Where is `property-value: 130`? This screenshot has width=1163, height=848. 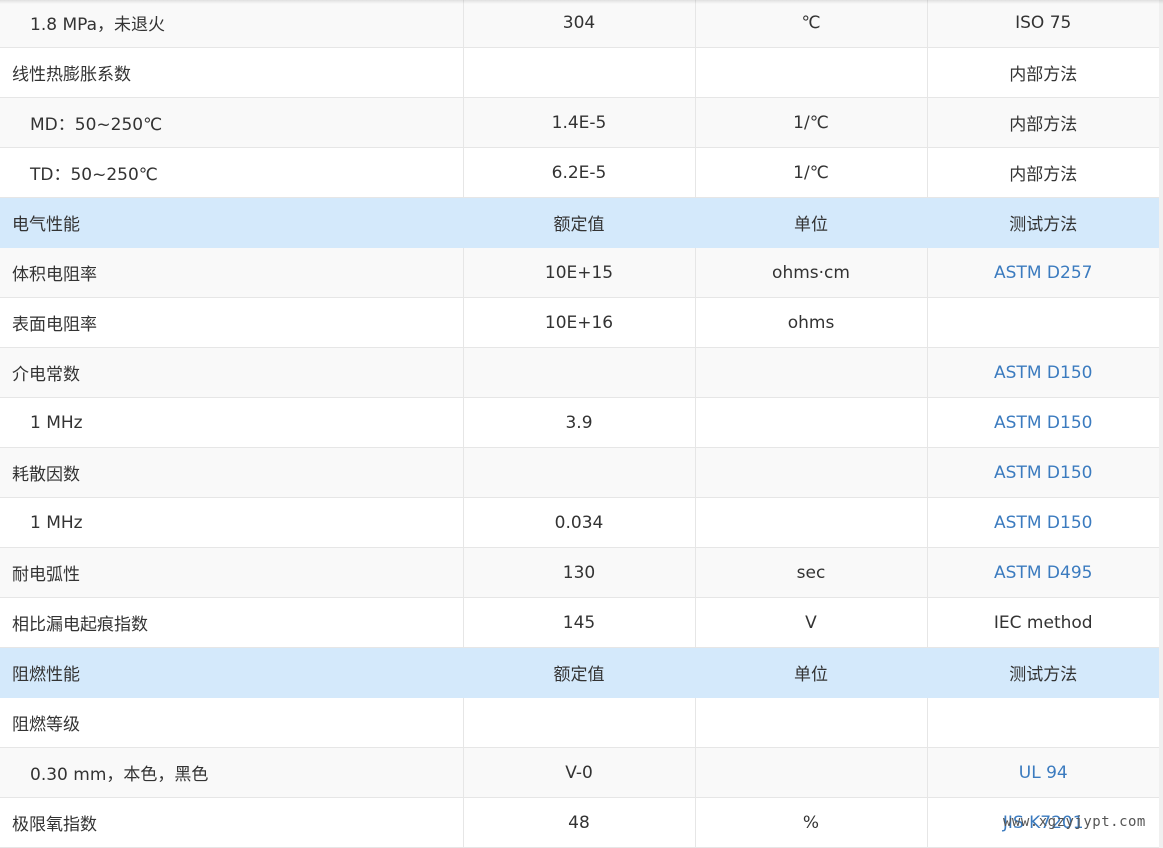
property-value: 130 is located at coordinates (579, 572).